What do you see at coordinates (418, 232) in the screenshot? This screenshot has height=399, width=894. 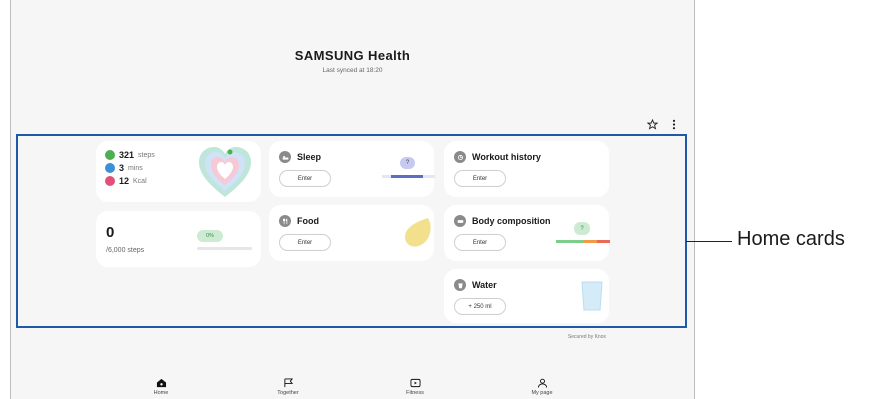 I see `food-plate-icon` at bounding box center [418, 232].